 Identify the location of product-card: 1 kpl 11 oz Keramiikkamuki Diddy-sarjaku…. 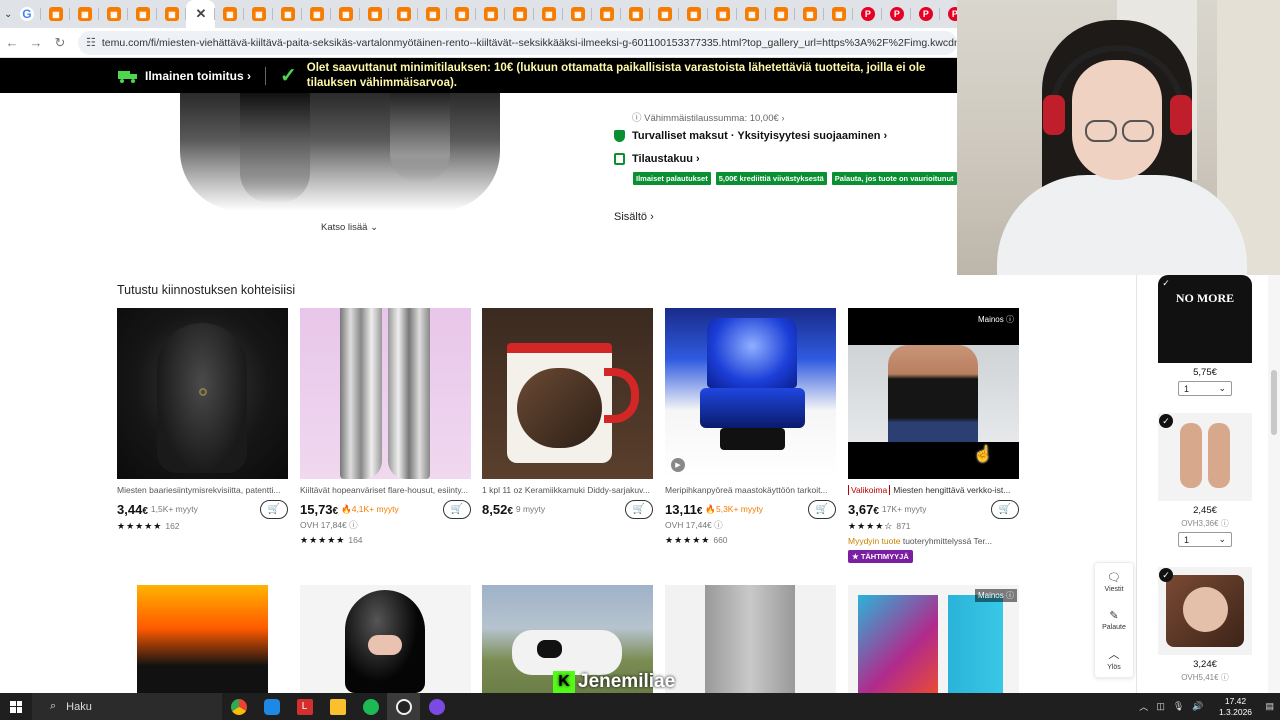
(567, 413).